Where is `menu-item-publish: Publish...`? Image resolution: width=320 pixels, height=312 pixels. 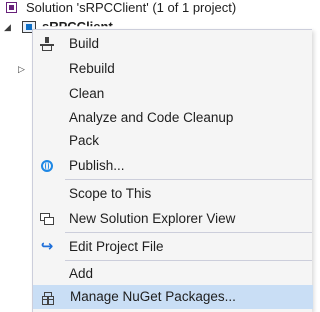
menu-item-publish: Publish... is located at coordinates (173, 166).